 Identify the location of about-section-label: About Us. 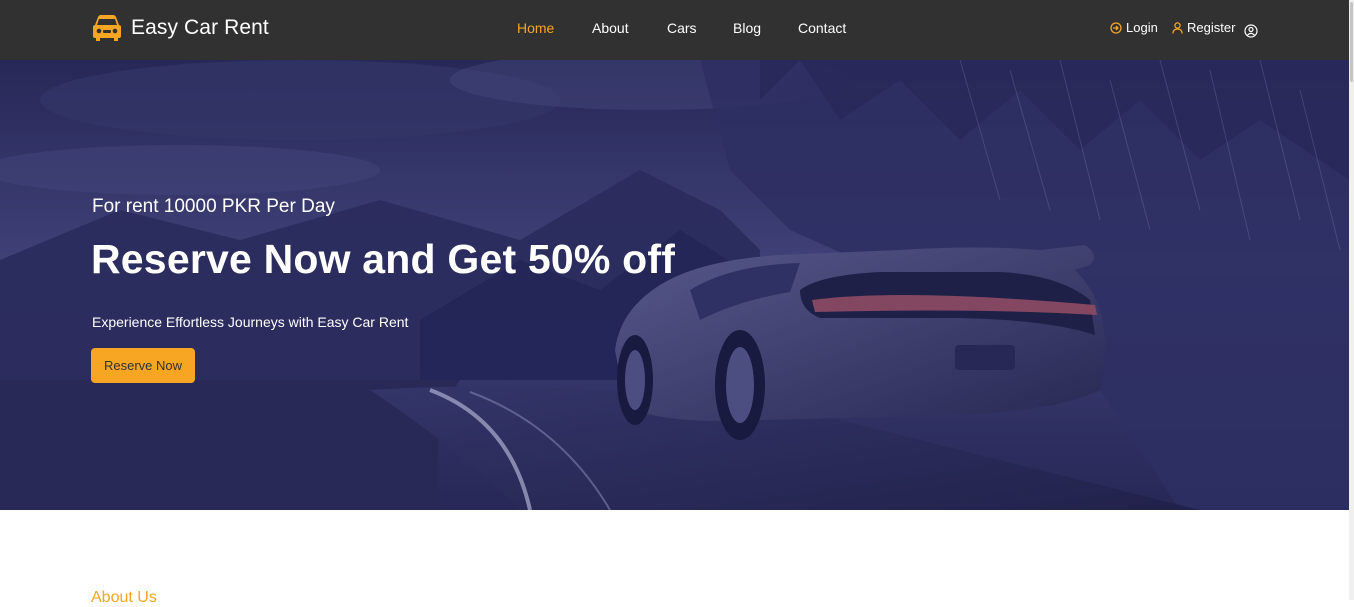
(124, 597).